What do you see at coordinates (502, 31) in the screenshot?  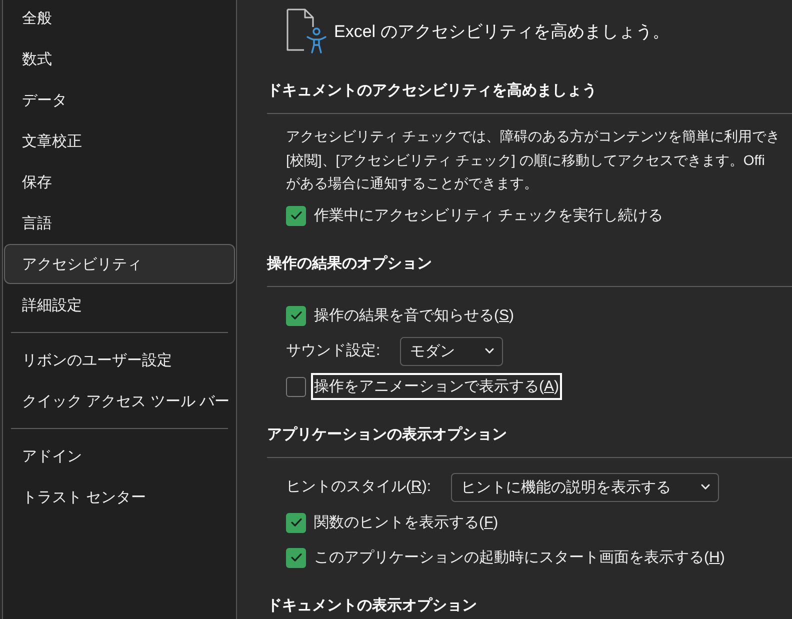 I see `page-title: Excel のアクセシビリティを高めましょう。` at bounding box center [502, 31].